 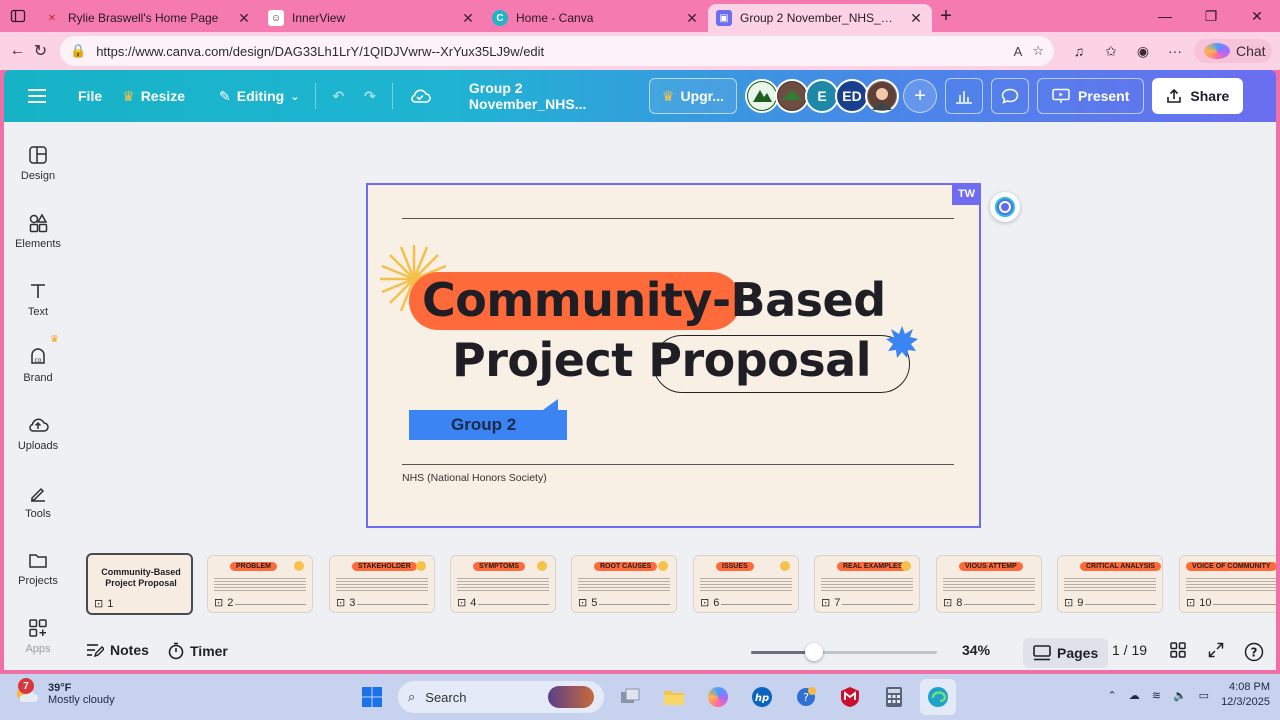 What do you see at coordinates (17, 51) in the screenshot?
I see `back-icon: ←` at bounding box center [17, 51].